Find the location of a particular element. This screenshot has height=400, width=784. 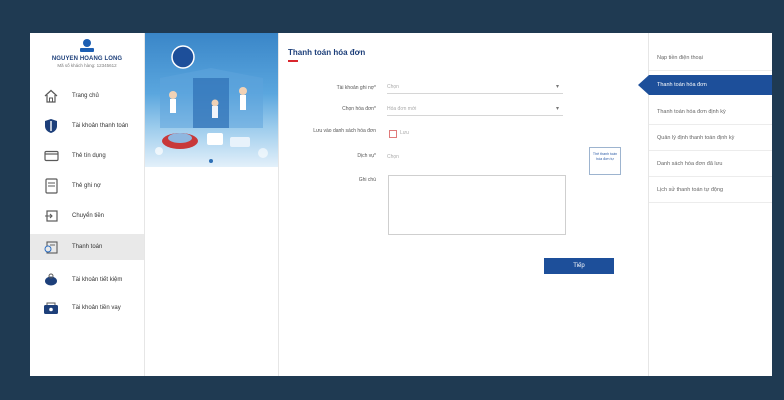

bank-logo-icon is located at coordinates (87, 46).